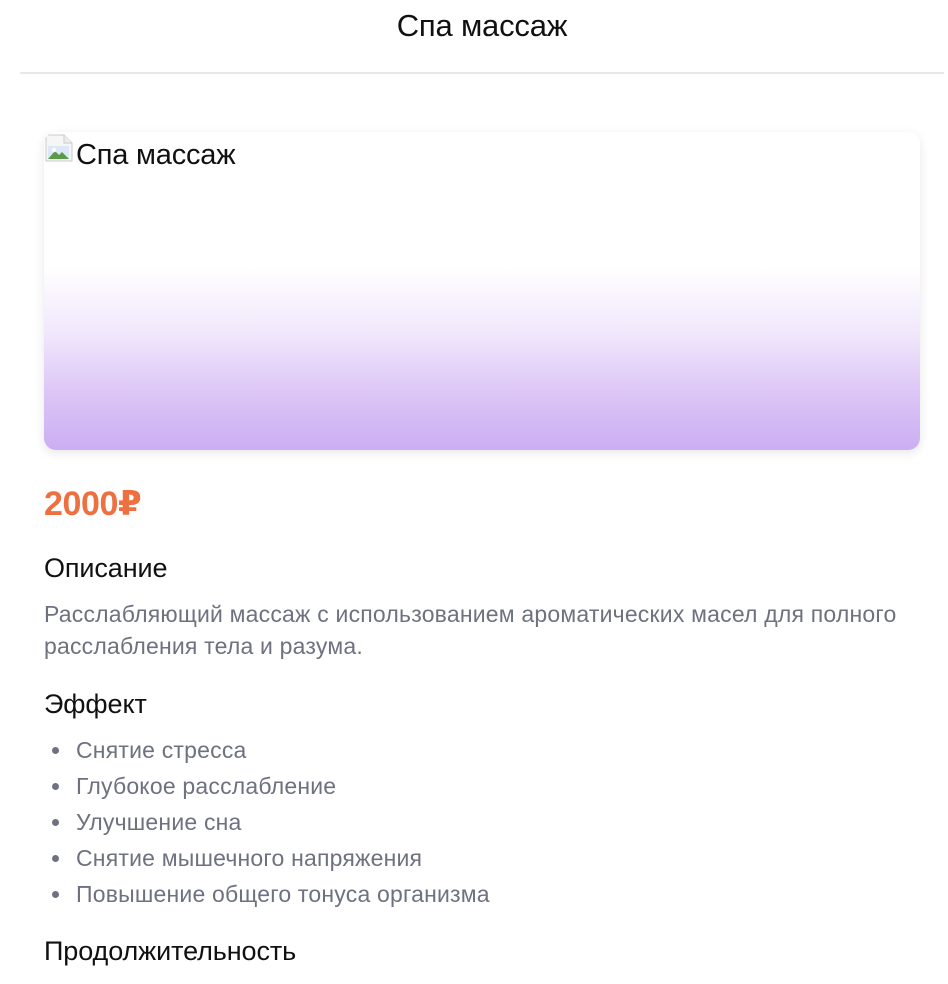 This screenshot has height=984, width=948. What do you see at coordinates (93, 504) in the screenshot?
I see `service-price: 2000₽` at bounding box center [93, 504].